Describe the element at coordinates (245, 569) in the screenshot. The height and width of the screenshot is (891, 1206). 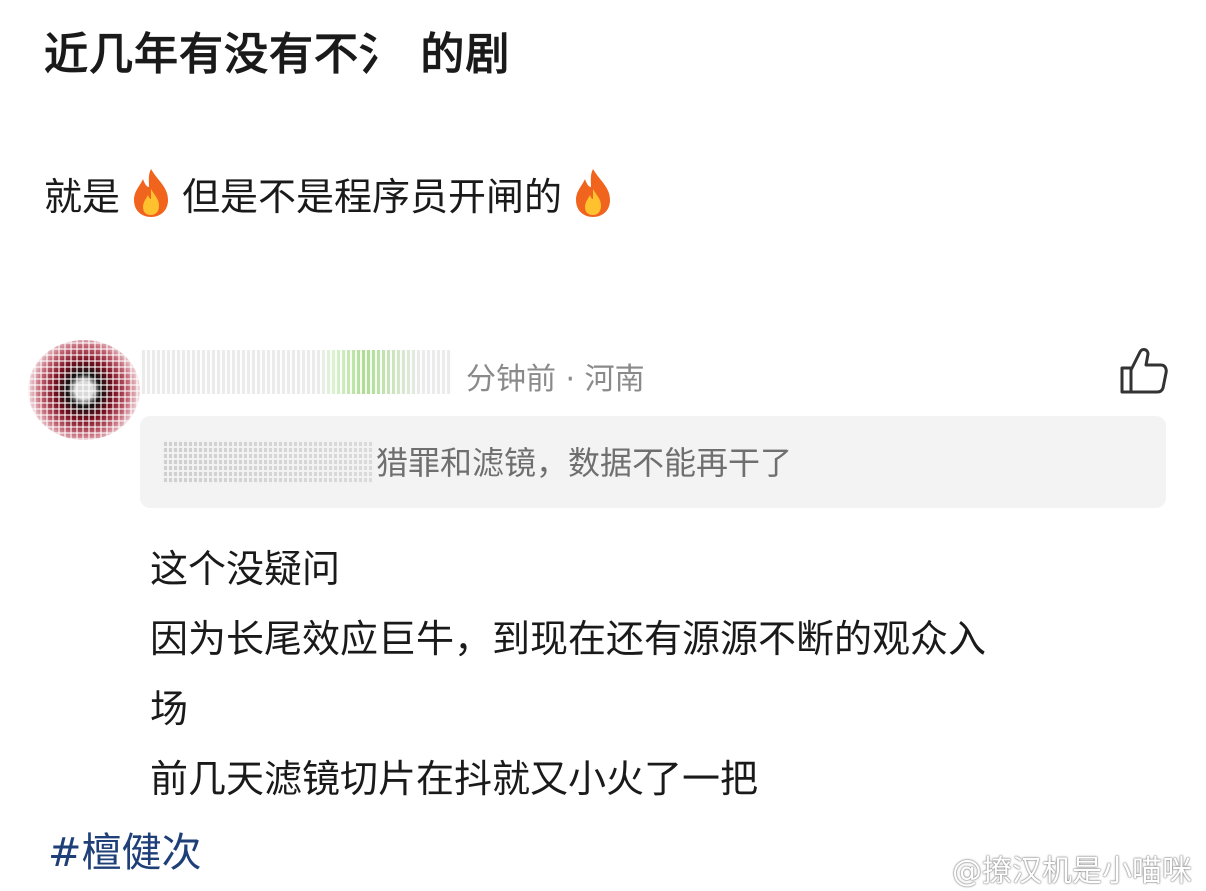
I see `reply-line: 这个没疑问` at that location.